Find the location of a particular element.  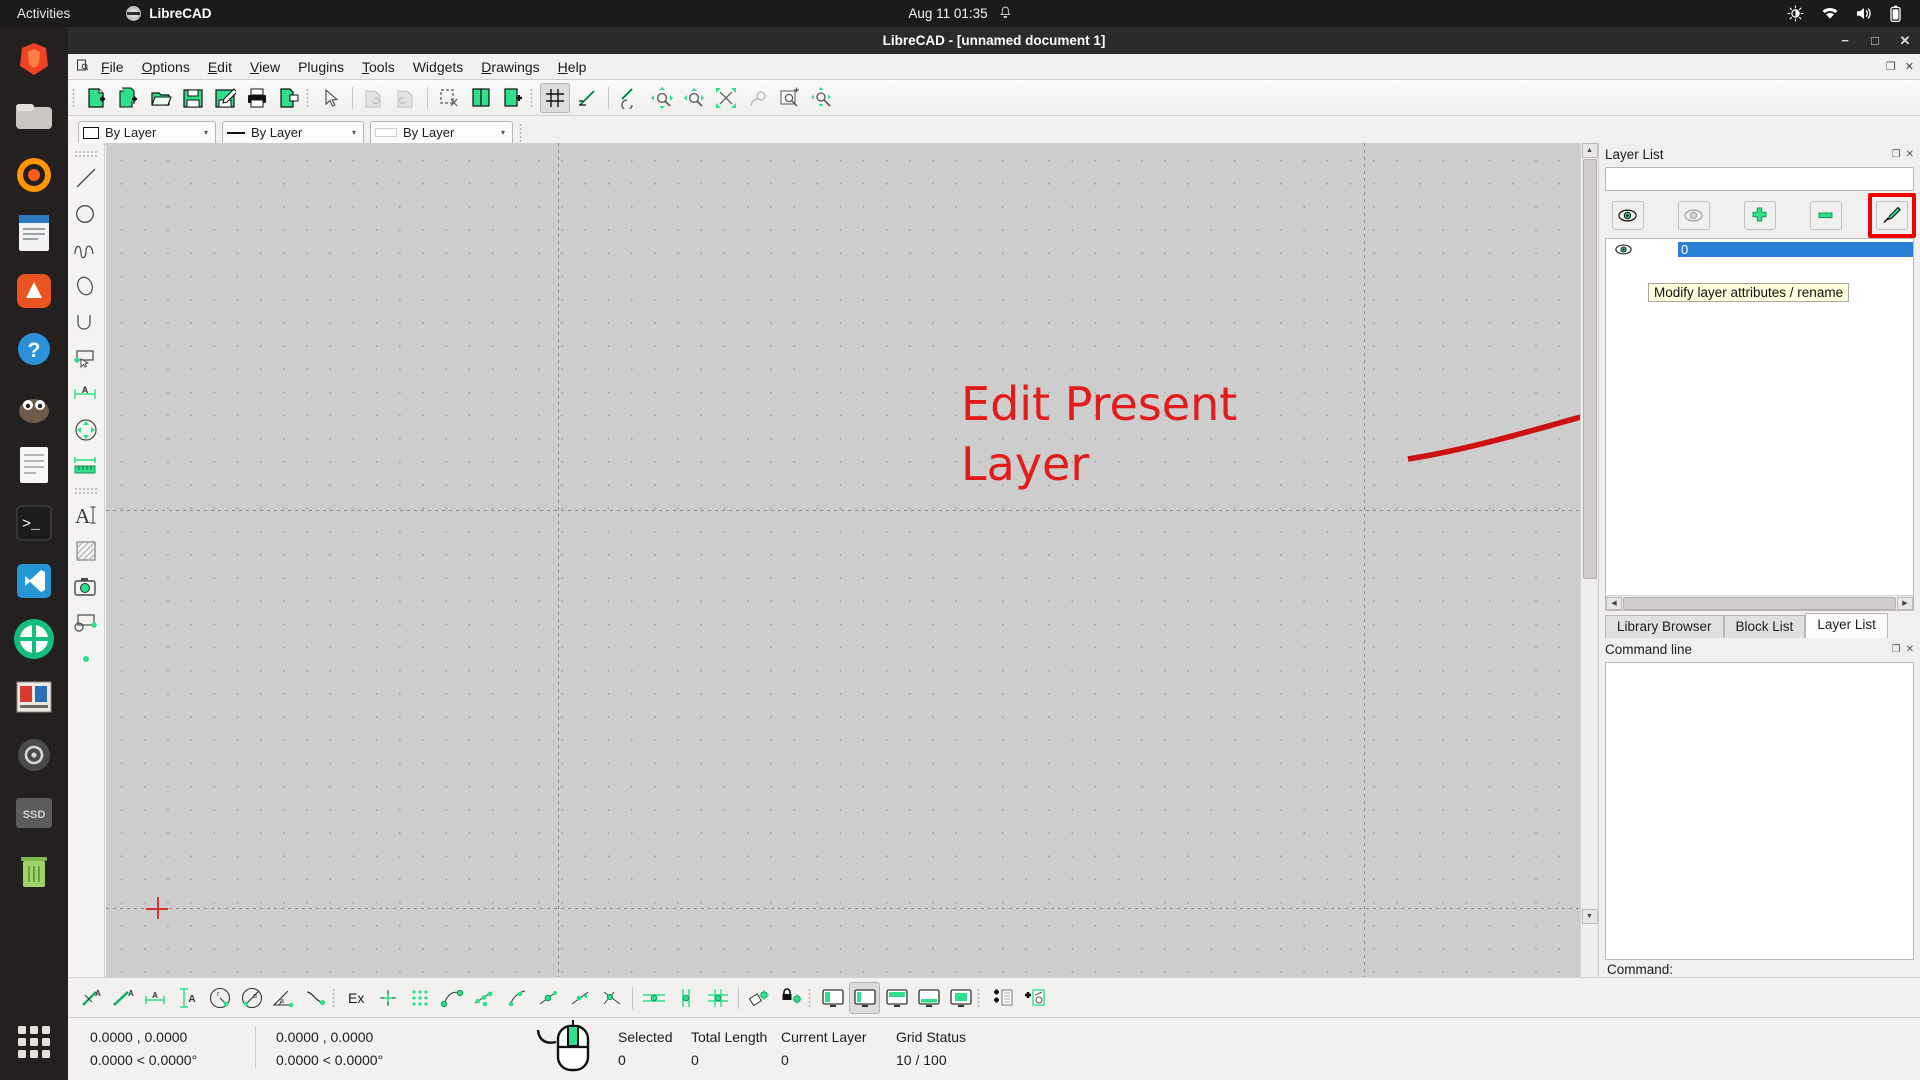

arc-icon is located at coordinates (86, 322).